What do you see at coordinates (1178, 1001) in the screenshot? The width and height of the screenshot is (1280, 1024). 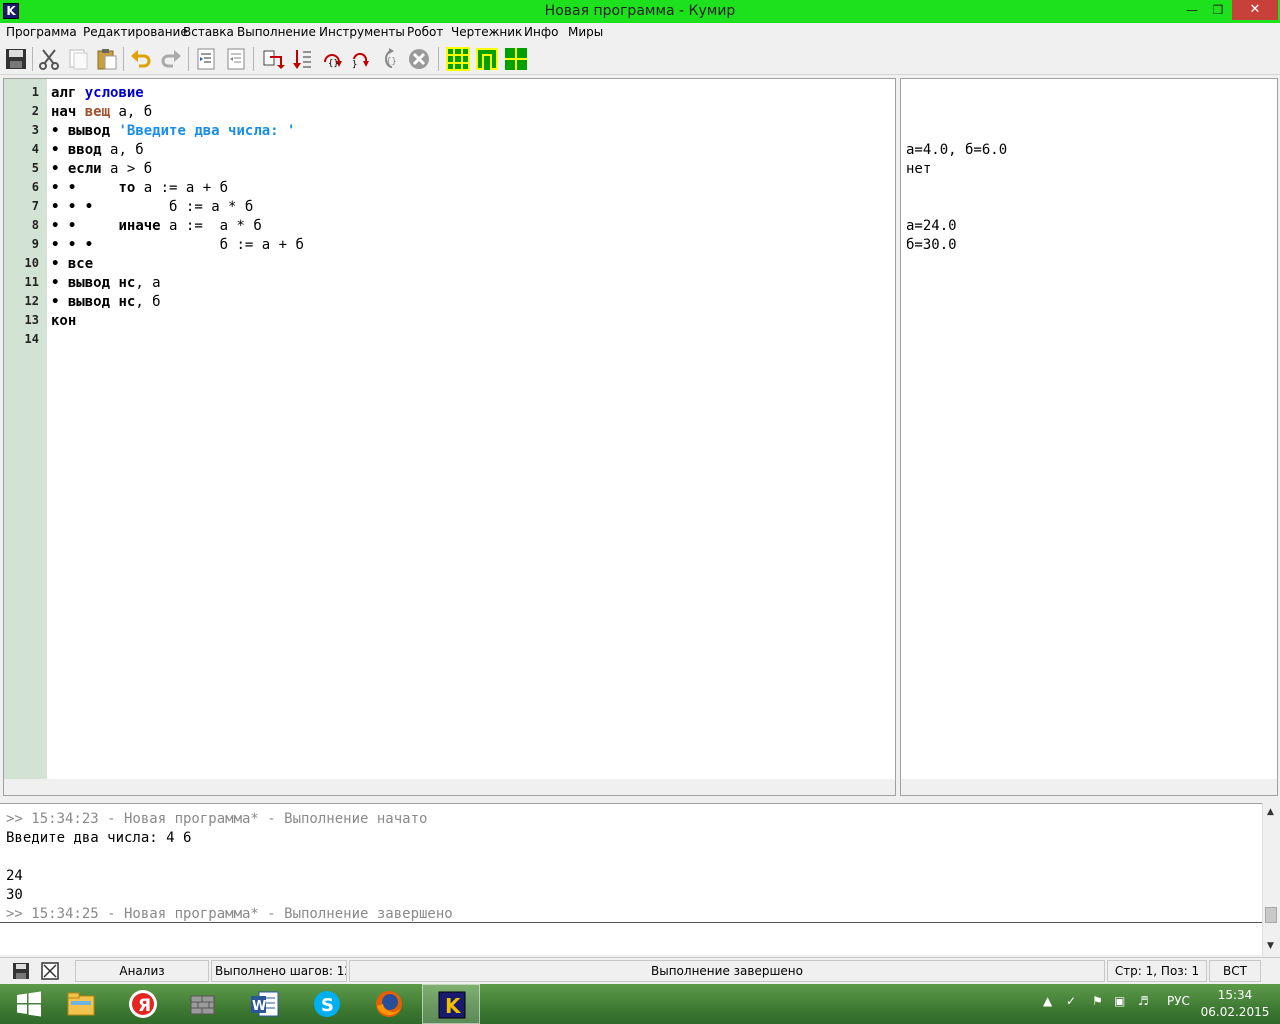 I see `input-language: РУС` at bounding box center [1178, 1001].